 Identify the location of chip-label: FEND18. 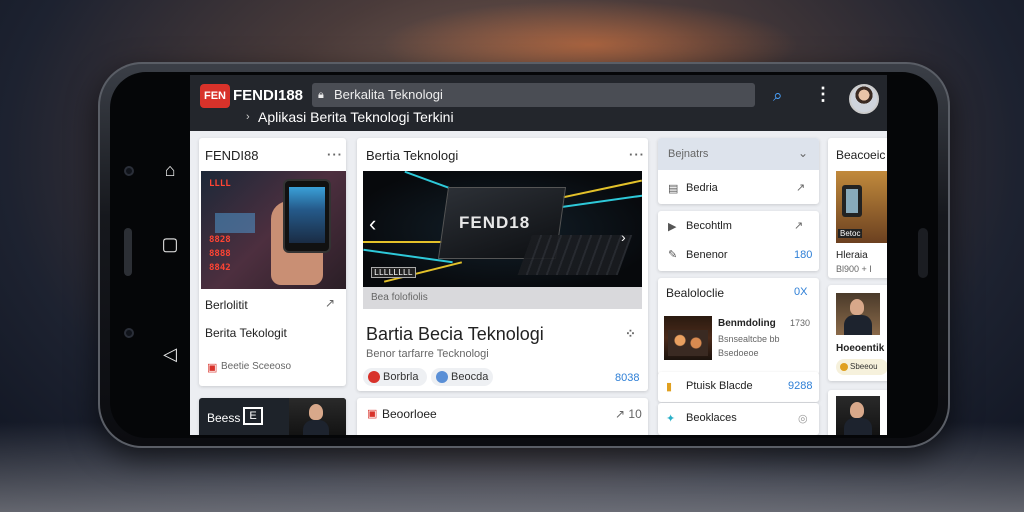
(495, 222).